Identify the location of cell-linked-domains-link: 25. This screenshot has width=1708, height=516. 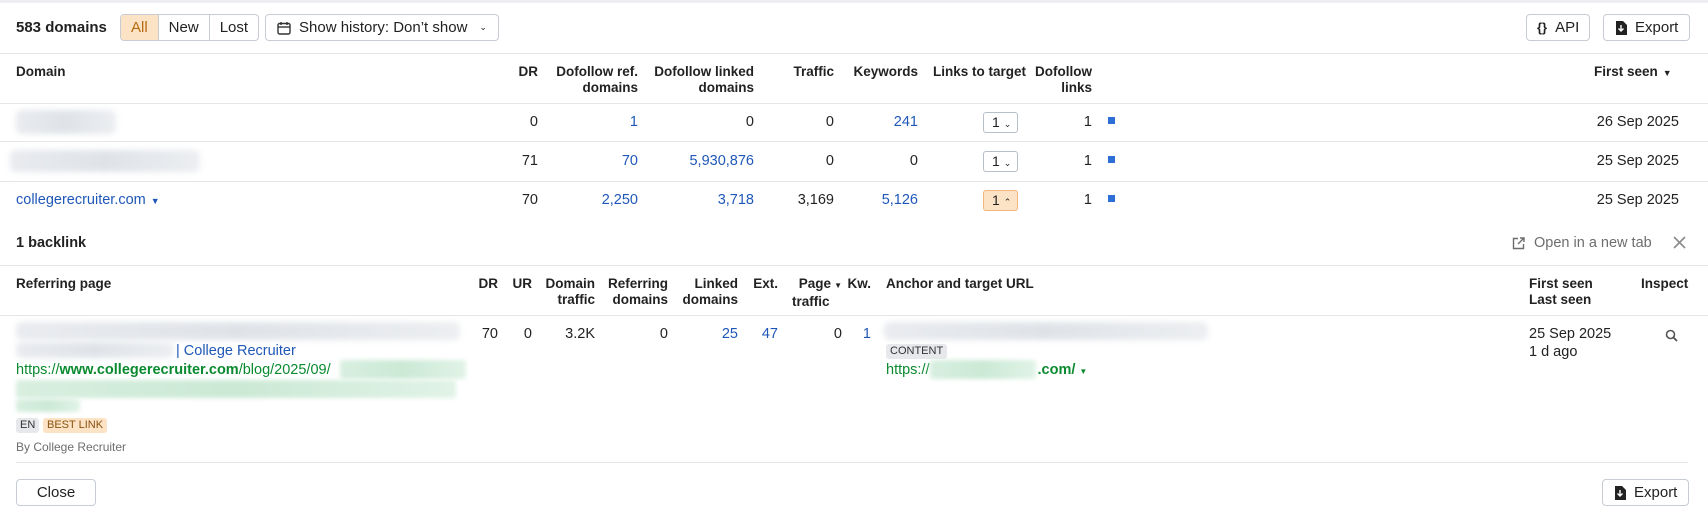
(707, 334).